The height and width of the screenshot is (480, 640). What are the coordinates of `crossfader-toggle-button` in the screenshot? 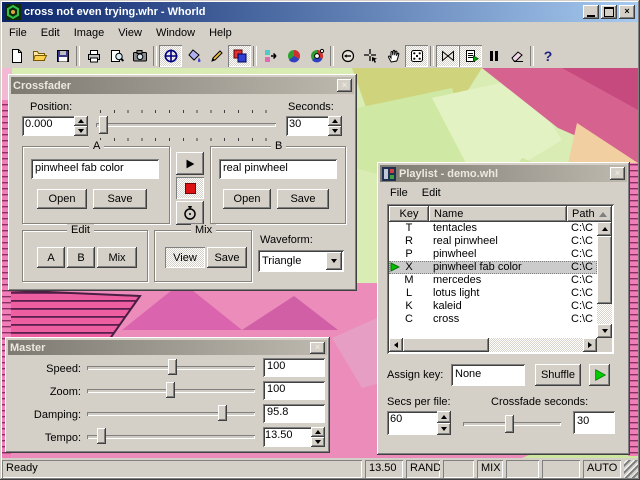 It's located at (447, 55).